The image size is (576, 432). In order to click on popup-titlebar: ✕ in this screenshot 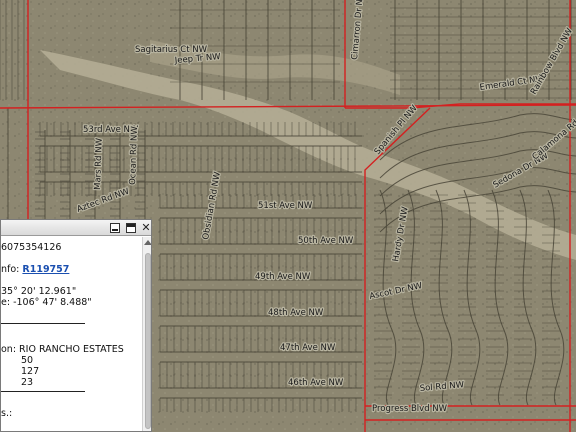, I will do `click(76, 228)`.